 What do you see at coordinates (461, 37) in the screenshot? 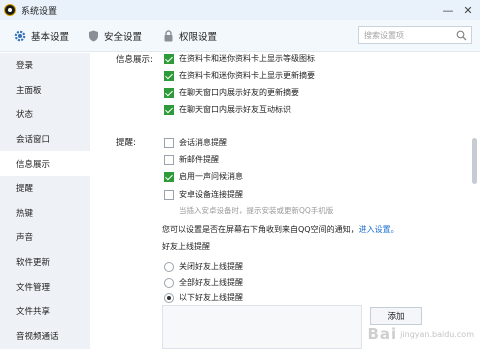
I see `search-icon` at bounding box center [461, 37].